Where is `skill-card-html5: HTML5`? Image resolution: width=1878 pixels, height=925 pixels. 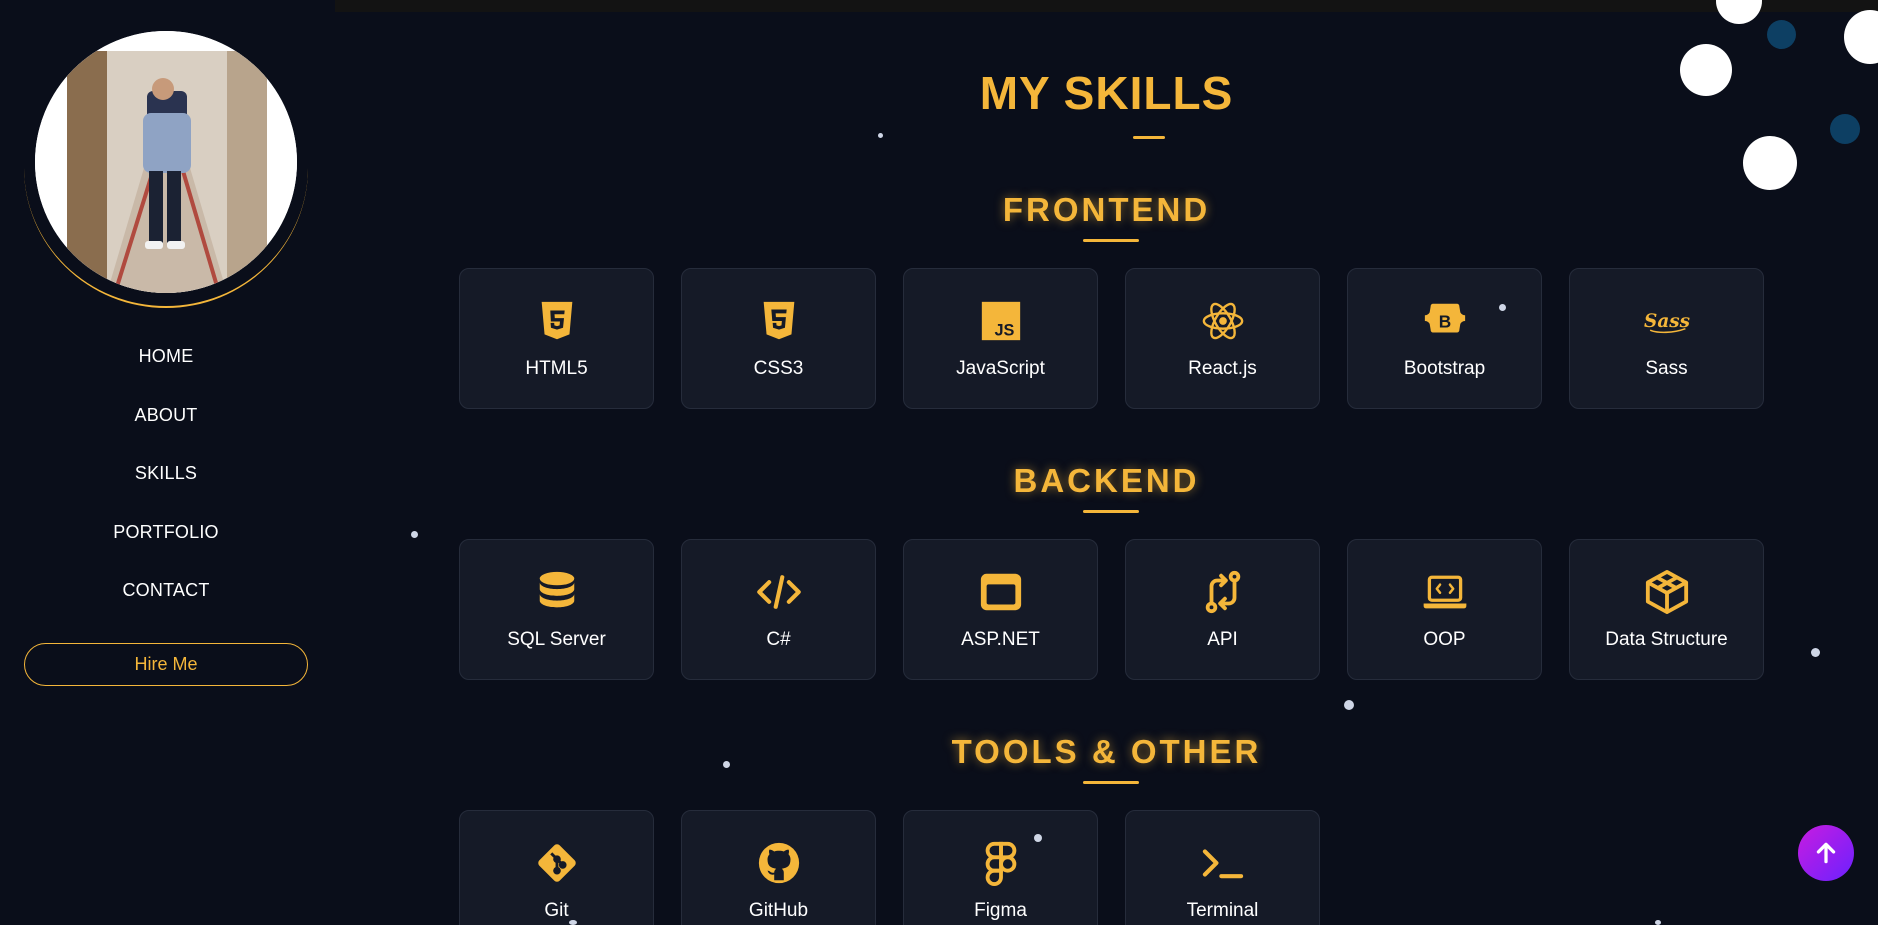
skill-card-html5: HTML5 is located at coordinates (556, 338).